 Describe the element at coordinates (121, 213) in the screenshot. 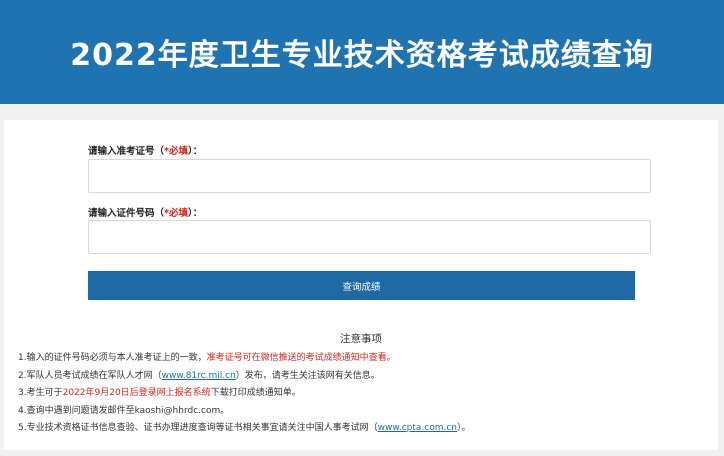

I see `idcard-label-text: 请输入证件号码` at that location.